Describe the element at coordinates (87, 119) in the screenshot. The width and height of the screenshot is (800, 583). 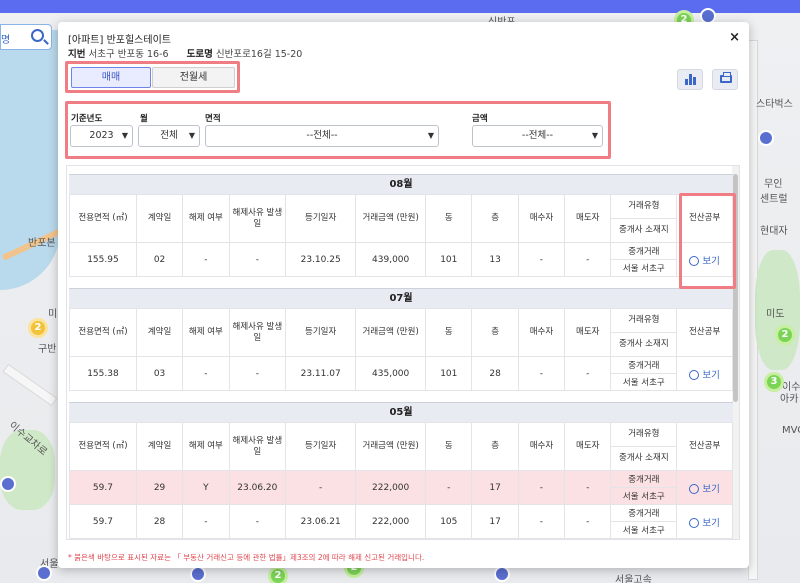
I see `year-filter-label: 기준년도` at that location.